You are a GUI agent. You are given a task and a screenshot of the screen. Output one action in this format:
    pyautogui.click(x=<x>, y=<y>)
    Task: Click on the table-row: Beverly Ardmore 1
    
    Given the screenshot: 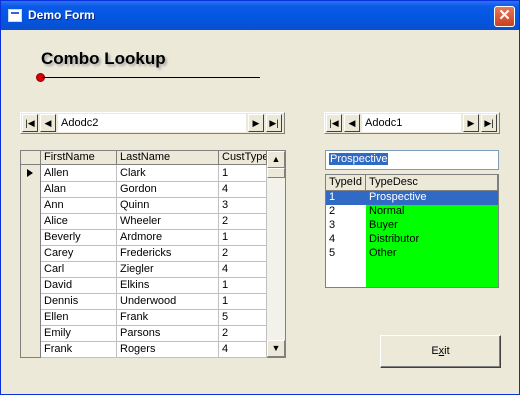 What is the action you would take?
    pyautogui.click(x=144, y=237)
    